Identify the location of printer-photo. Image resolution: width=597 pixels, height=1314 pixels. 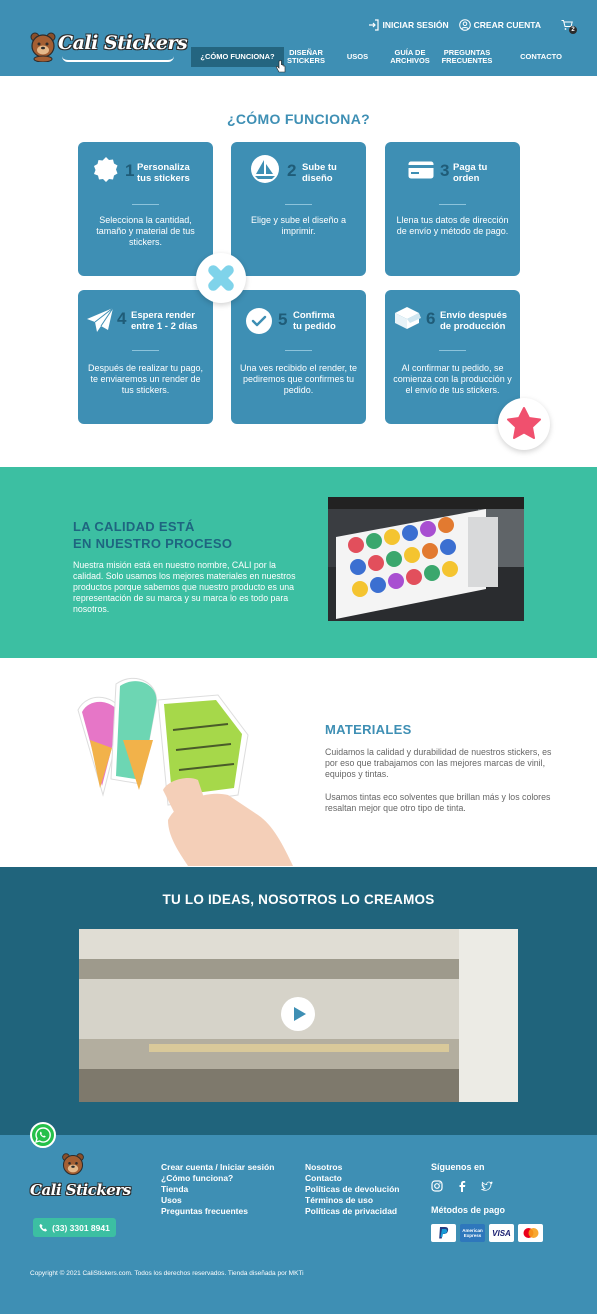
(426, 559).